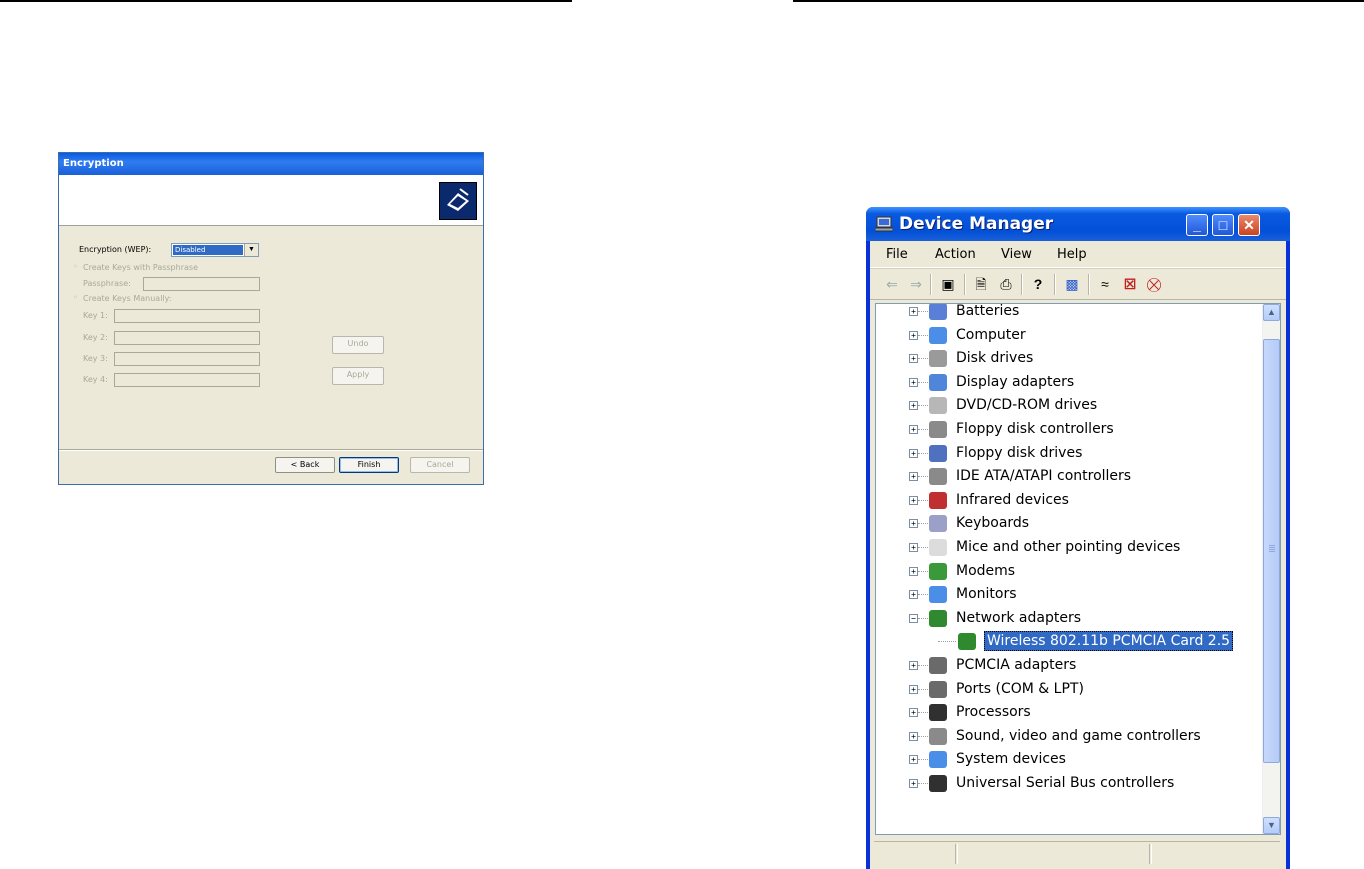 The image size is (1364, 869). What do you see at coordinates (1069, 665) in the screenshot?
I see `tree-item: + PCMCIA adapters` at bounding box center [1069, 665].